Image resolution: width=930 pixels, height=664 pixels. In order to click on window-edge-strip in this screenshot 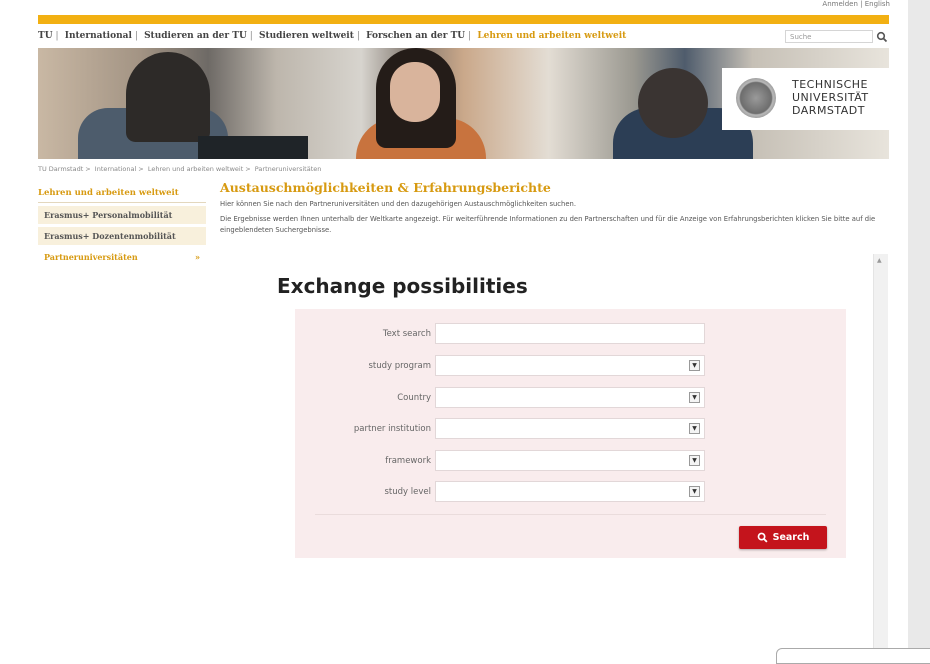, I will do `click(919, 328)`.